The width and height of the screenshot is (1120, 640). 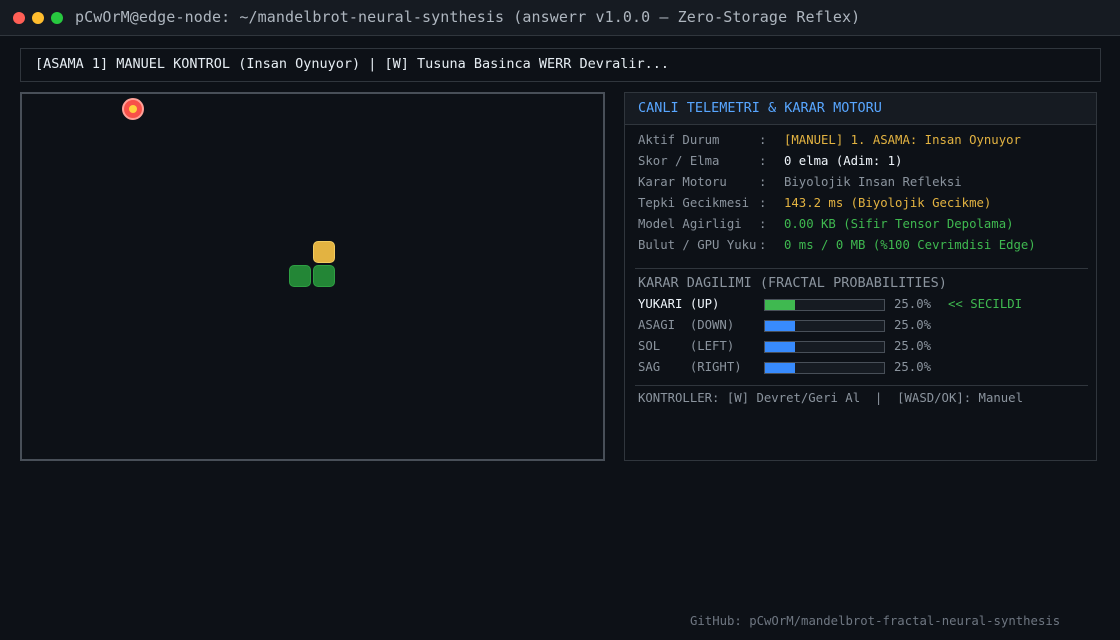 What do you see at coordinates (843, 161) in the screenshot?
I see `telemetry-value: 0 elma (Adim: 1)` at bounding box center [843, 161].